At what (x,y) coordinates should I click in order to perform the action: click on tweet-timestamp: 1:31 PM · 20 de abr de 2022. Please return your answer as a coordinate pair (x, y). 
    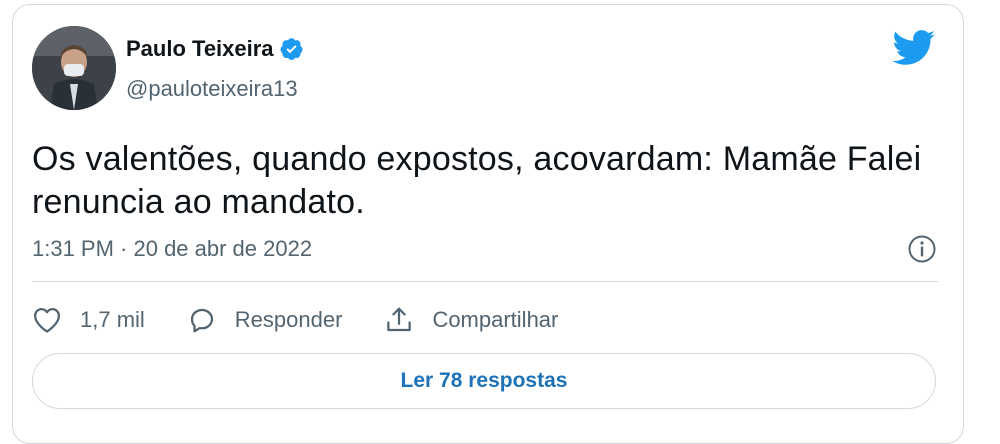
    Looking at the image, I should click on (172, 249).